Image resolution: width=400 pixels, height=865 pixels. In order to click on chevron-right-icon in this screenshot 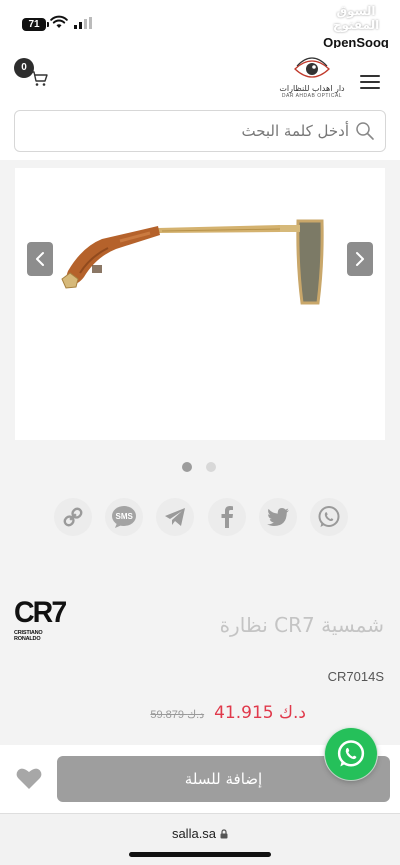, I will do `click(360, 259)`.